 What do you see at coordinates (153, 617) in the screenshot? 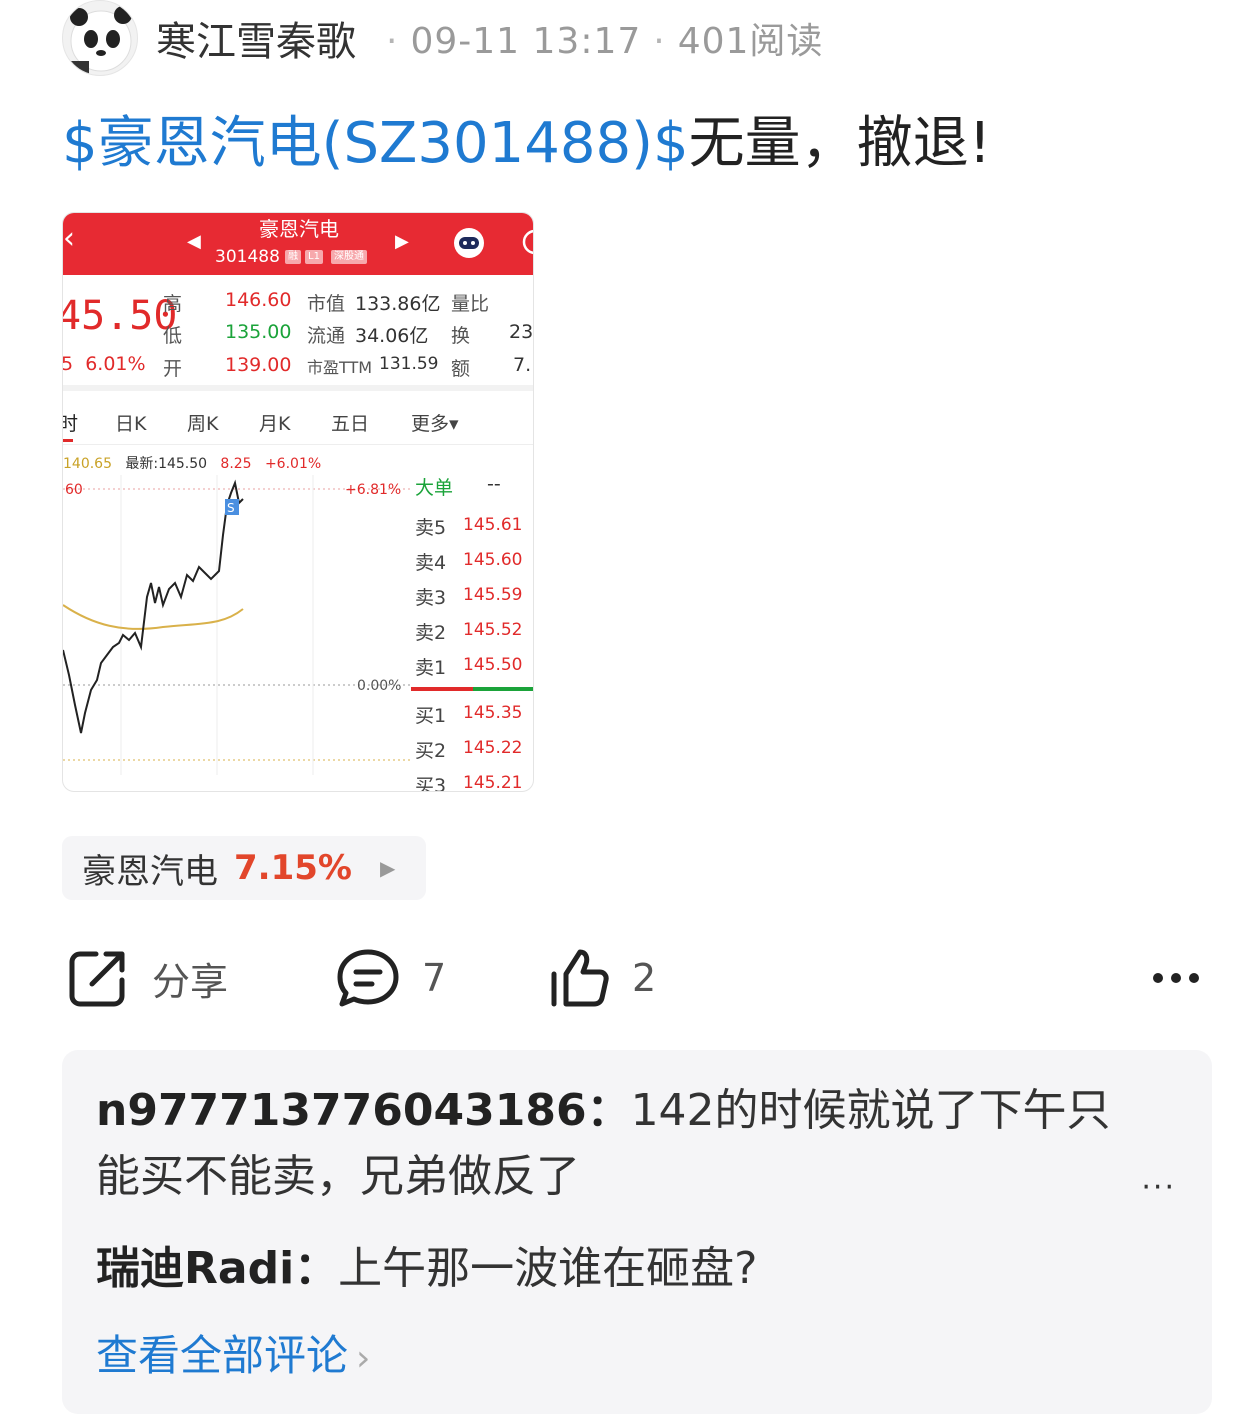
I see `avg-price-line` at bounding box center [153, 617].